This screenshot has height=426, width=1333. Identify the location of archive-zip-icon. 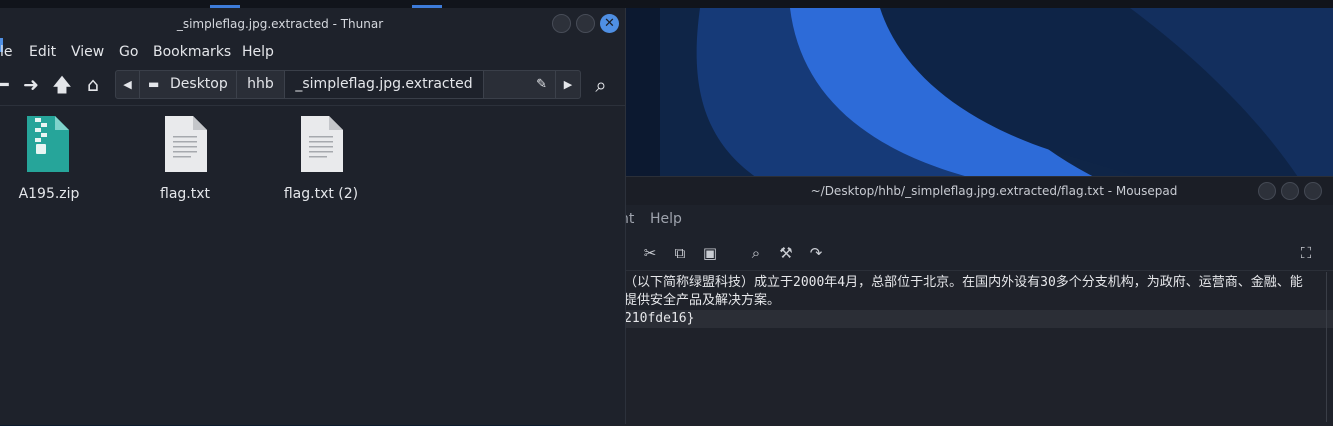
(48, 144).